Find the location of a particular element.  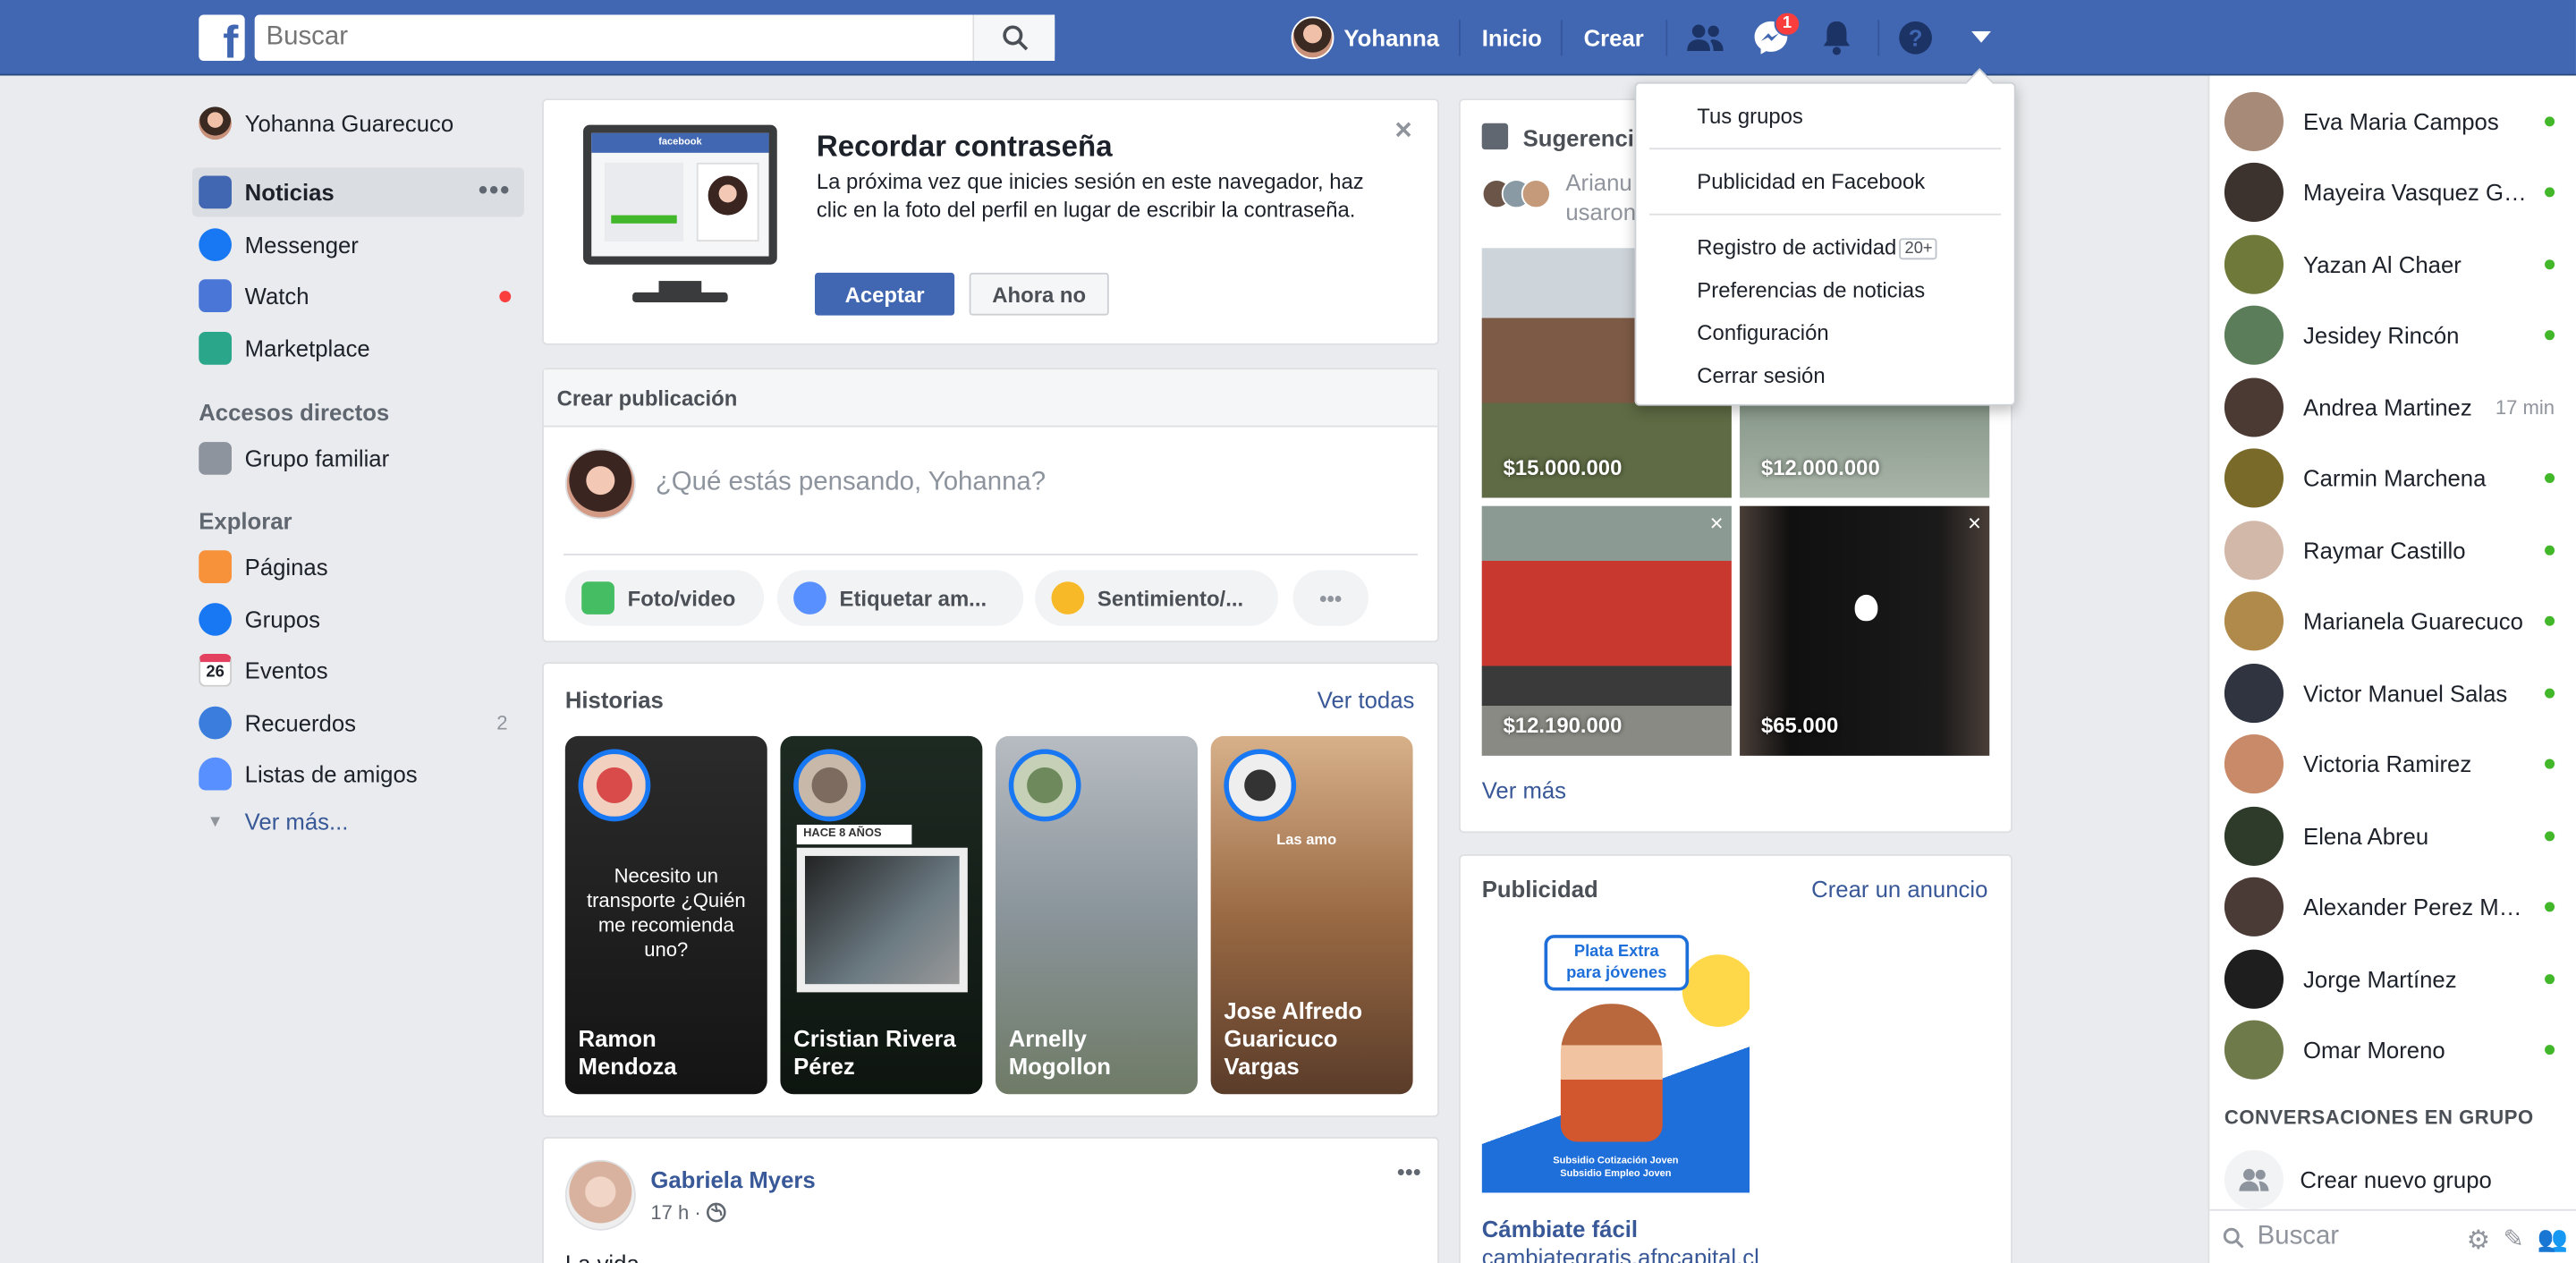

new-content-dot is located at coordinates (505, 296).